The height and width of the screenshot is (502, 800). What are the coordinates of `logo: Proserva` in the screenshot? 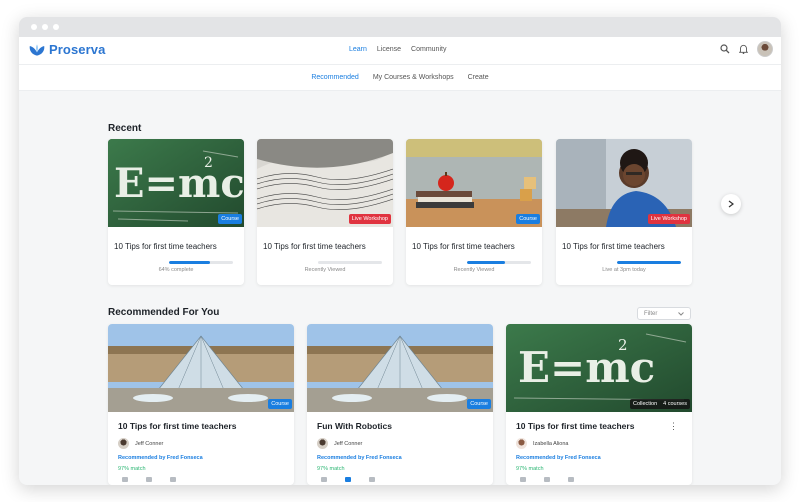 It's located at (67, 49).